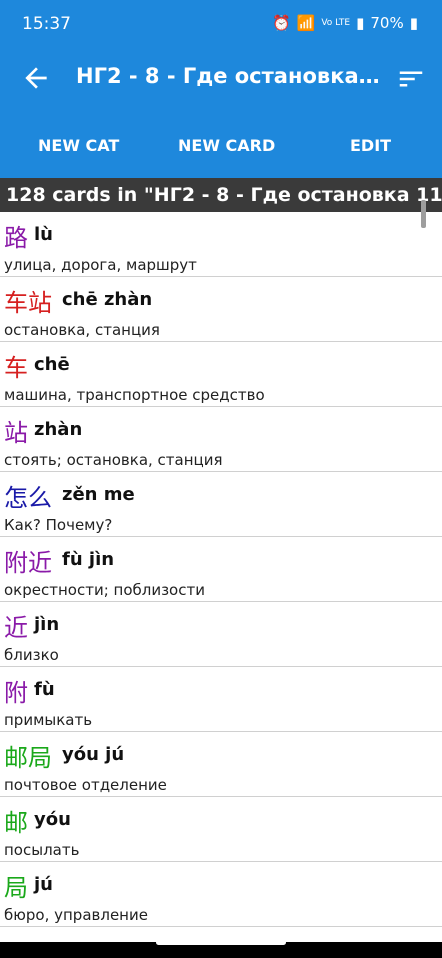 This screenshot has width=442, height=958. I want to click on status-bar: 15:37 ⏰ 📶 Vo LTE ▮ 70% ▮, so click(221, 25).